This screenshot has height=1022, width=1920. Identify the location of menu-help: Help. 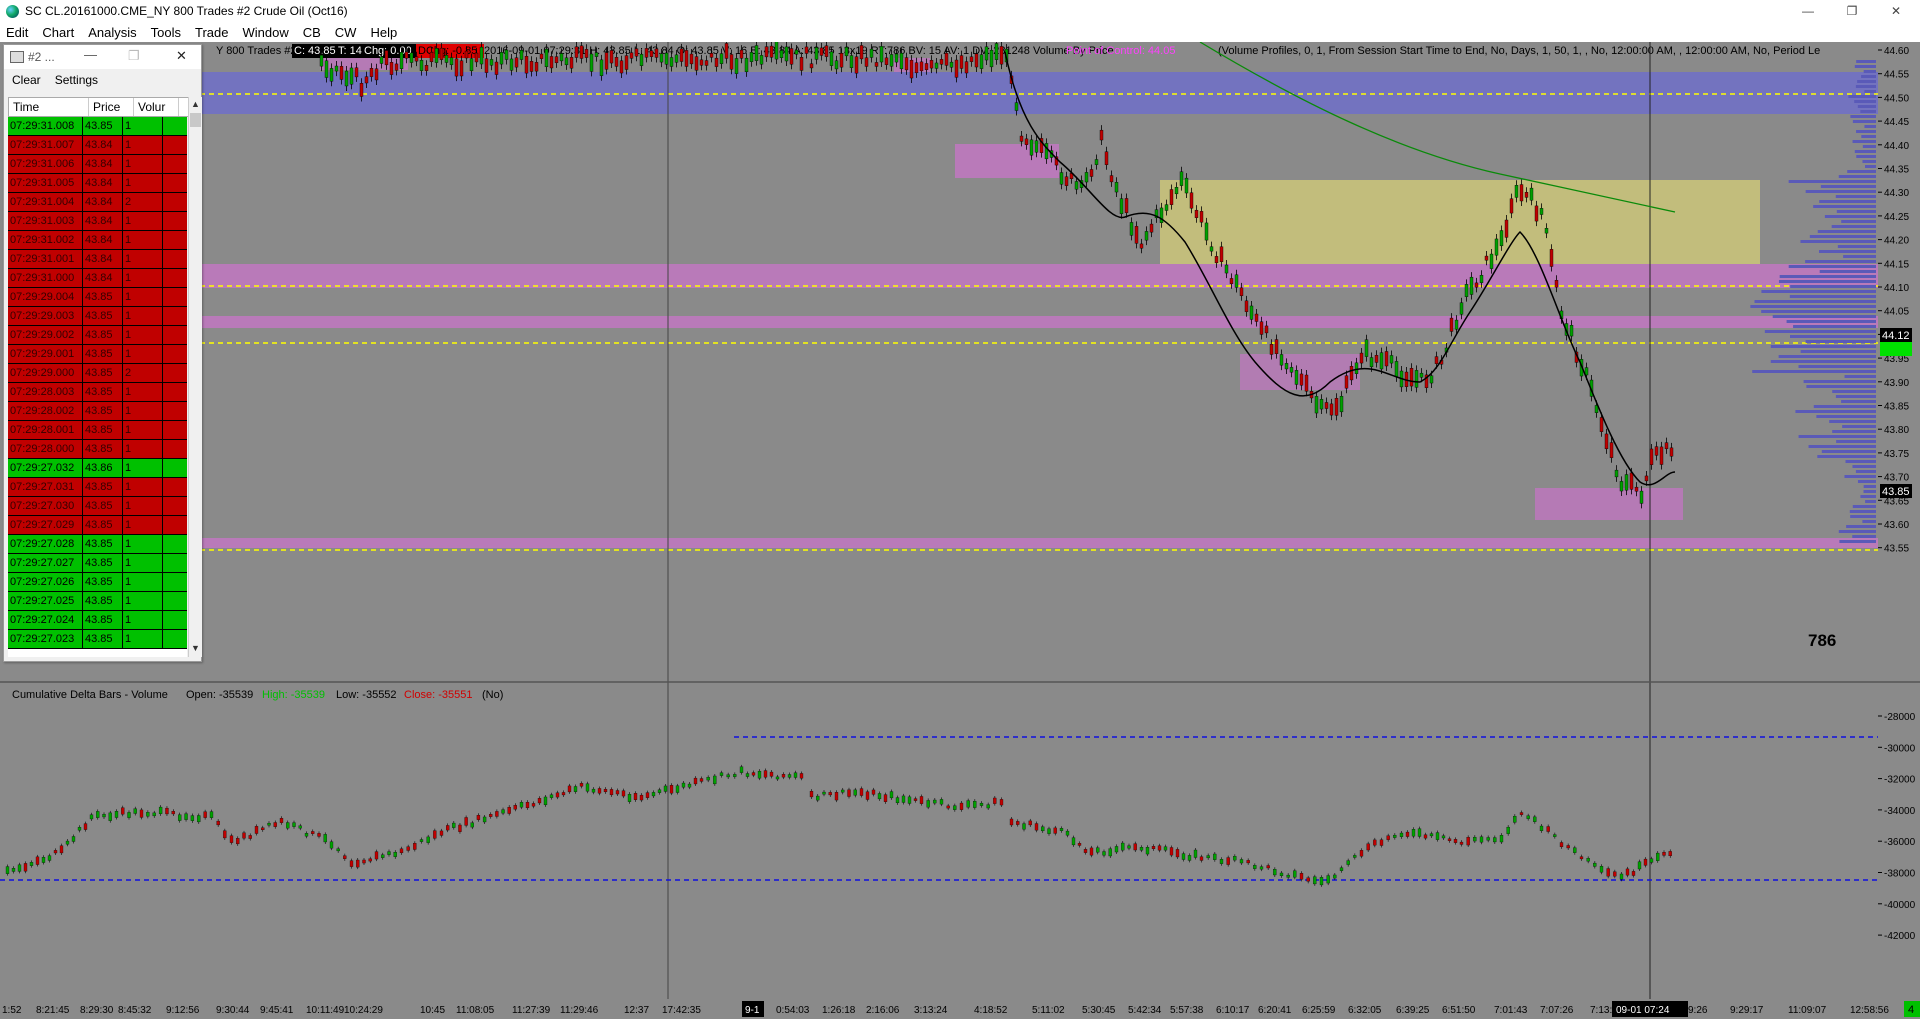
(384, 32).